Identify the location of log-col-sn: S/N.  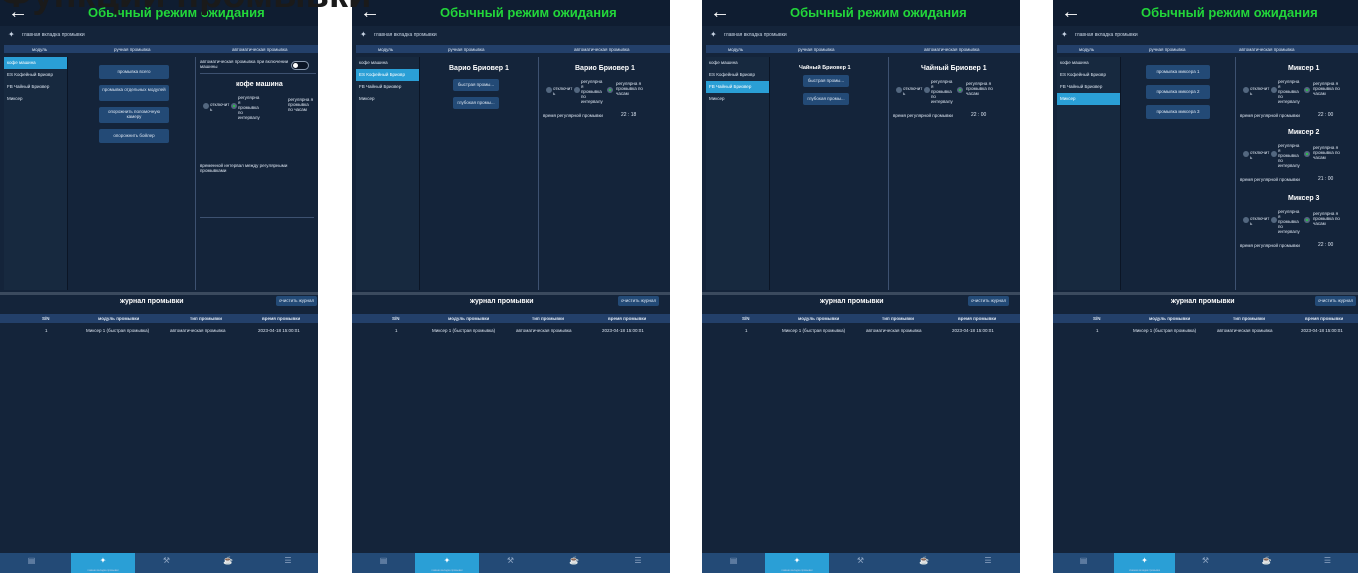
(1097, 318).